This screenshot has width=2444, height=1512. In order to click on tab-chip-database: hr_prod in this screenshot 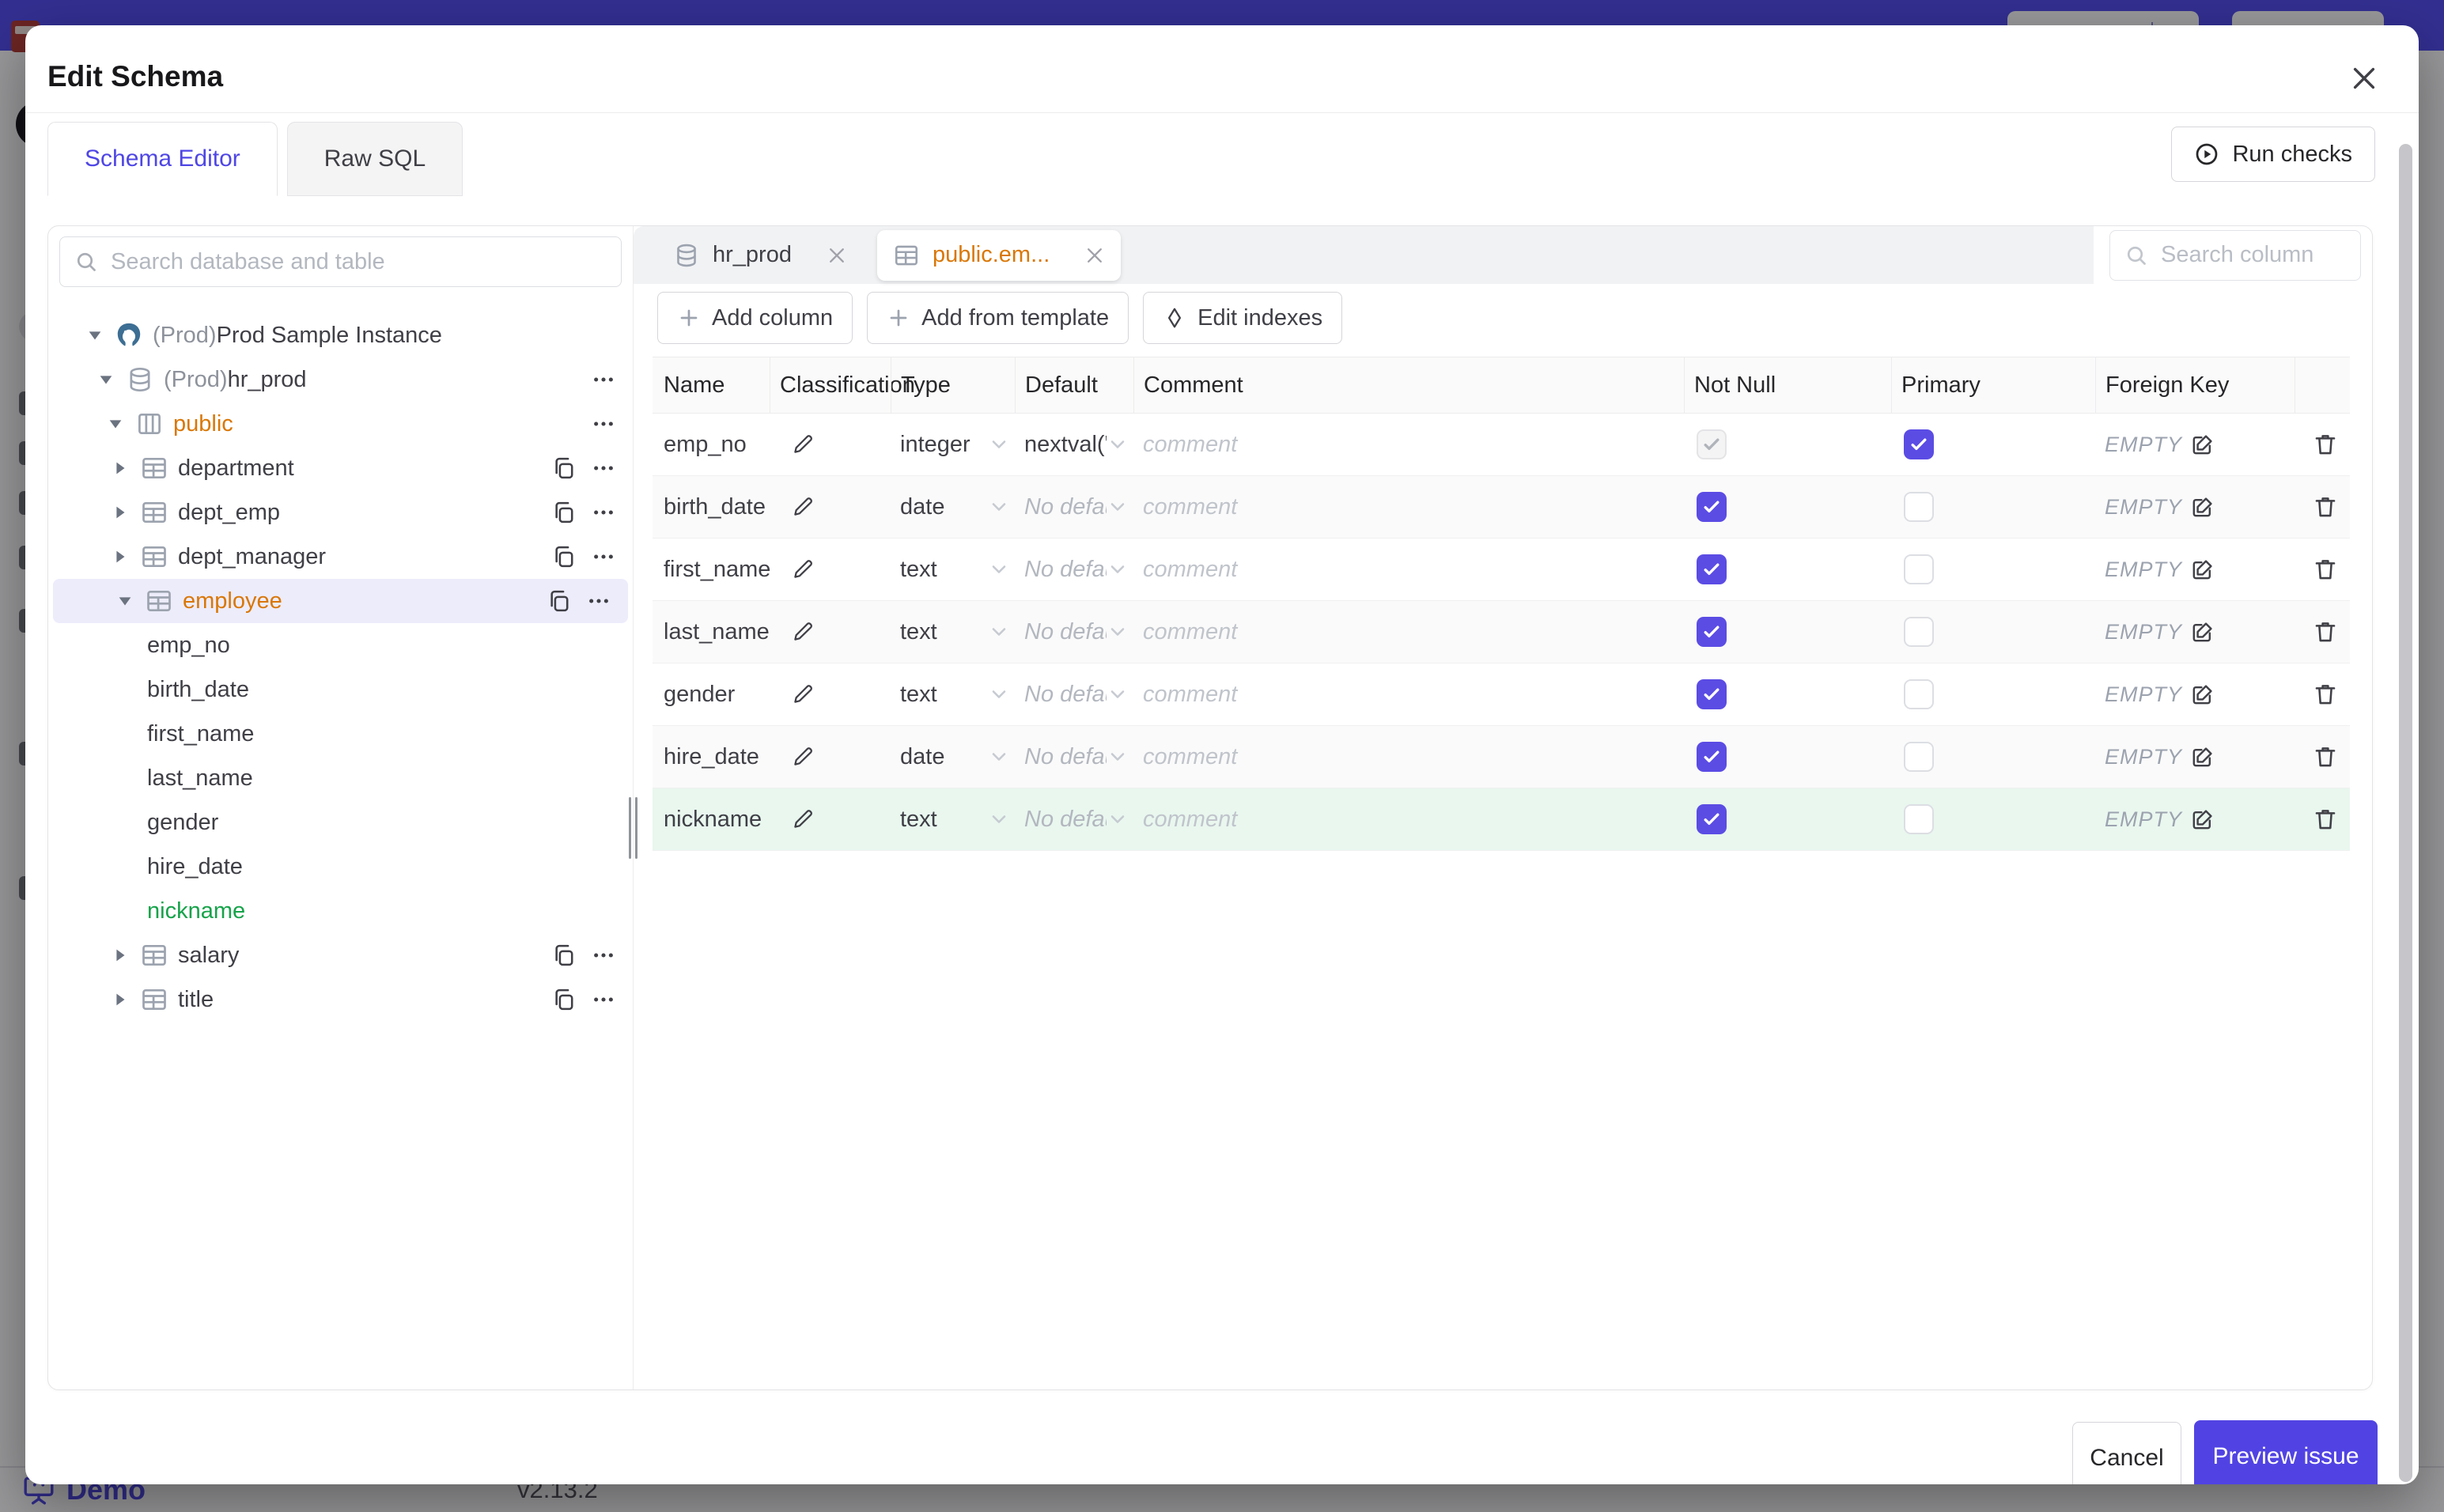, I will do `click(760, 256)`.